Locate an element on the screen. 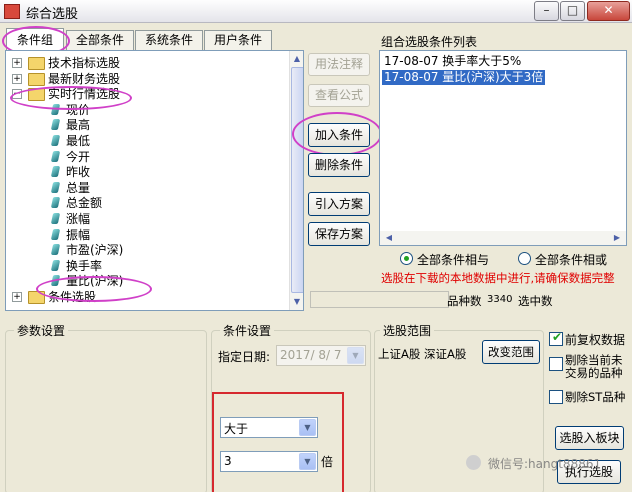 Image resolution: width=632 pixels, height=492 pixels. window-title: 综合选股 is located at coordinates (52, 14).